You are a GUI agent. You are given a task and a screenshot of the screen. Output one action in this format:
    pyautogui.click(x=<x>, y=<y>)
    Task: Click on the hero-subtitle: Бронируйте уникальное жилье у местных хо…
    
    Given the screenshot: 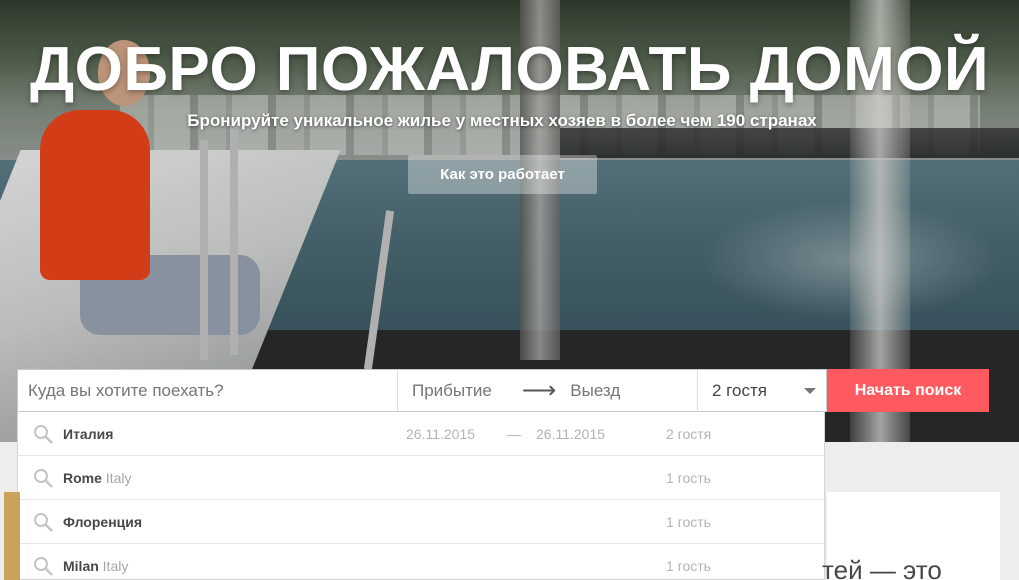 What is the action you would take?
    pyautogui.click(x=502, y=120)
    